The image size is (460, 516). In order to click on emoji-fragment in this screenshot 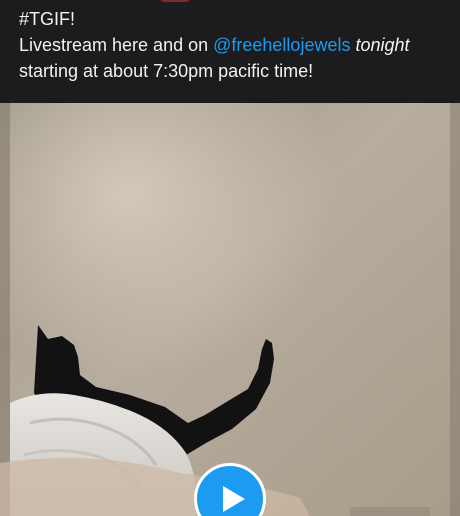, I will do `click(175, 1)`.